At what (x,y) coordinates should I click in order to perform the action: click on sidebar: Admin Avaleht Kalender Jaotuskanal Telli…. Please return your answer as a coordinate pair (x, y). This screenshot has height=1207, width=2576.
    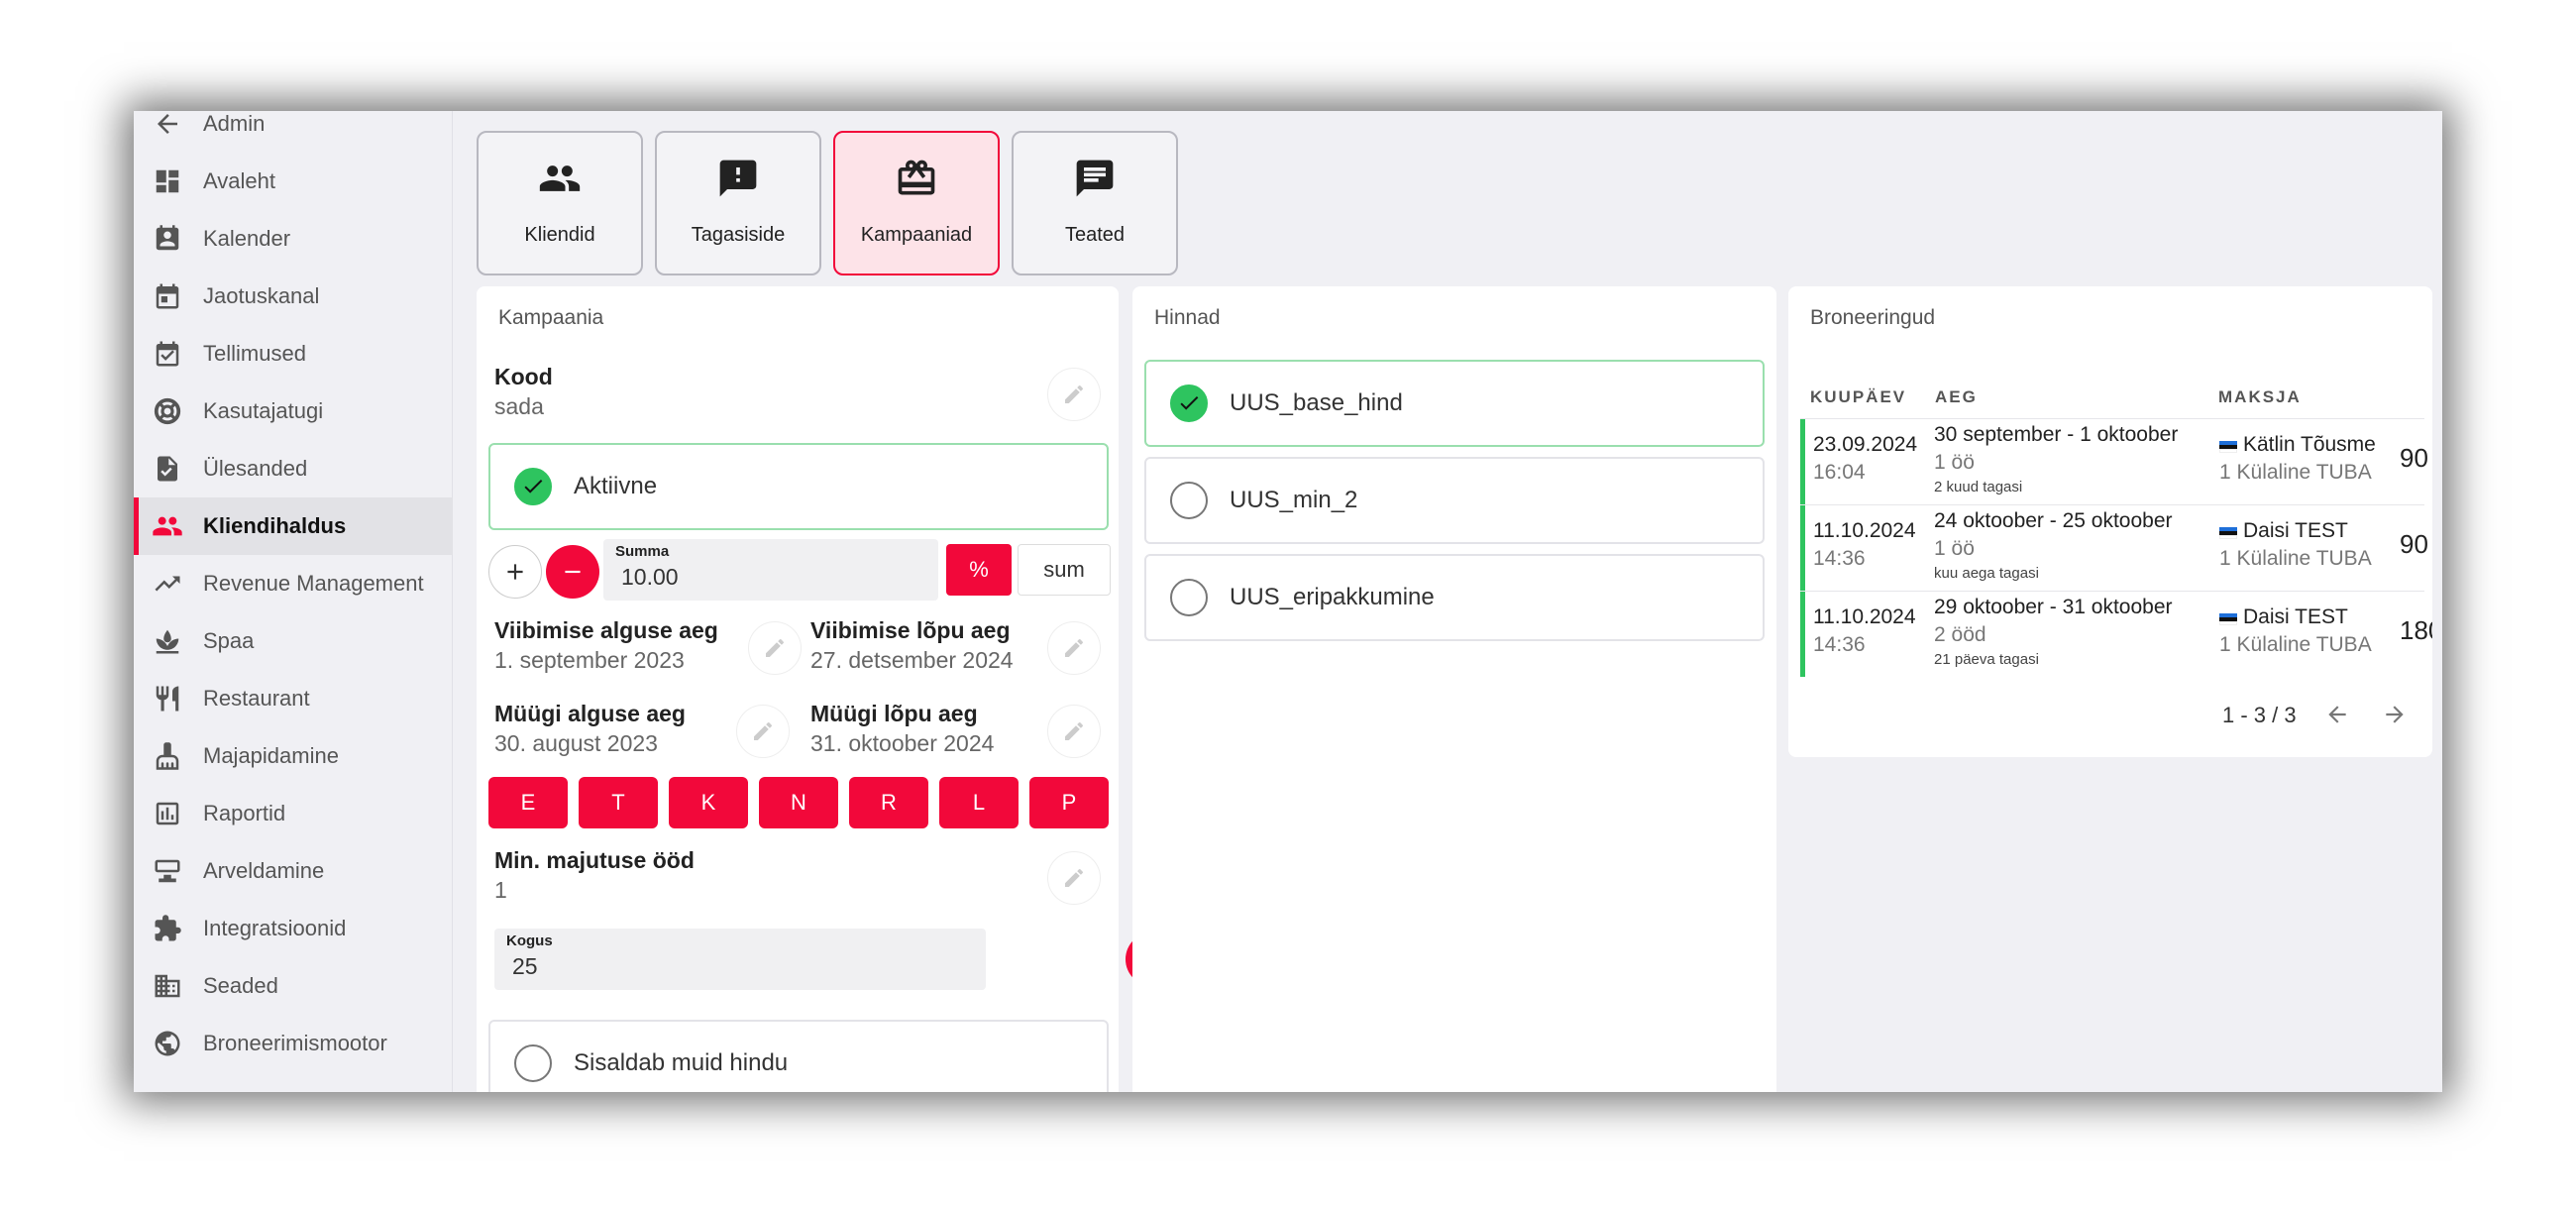
    Looking at the image, I should click on (294, 601).